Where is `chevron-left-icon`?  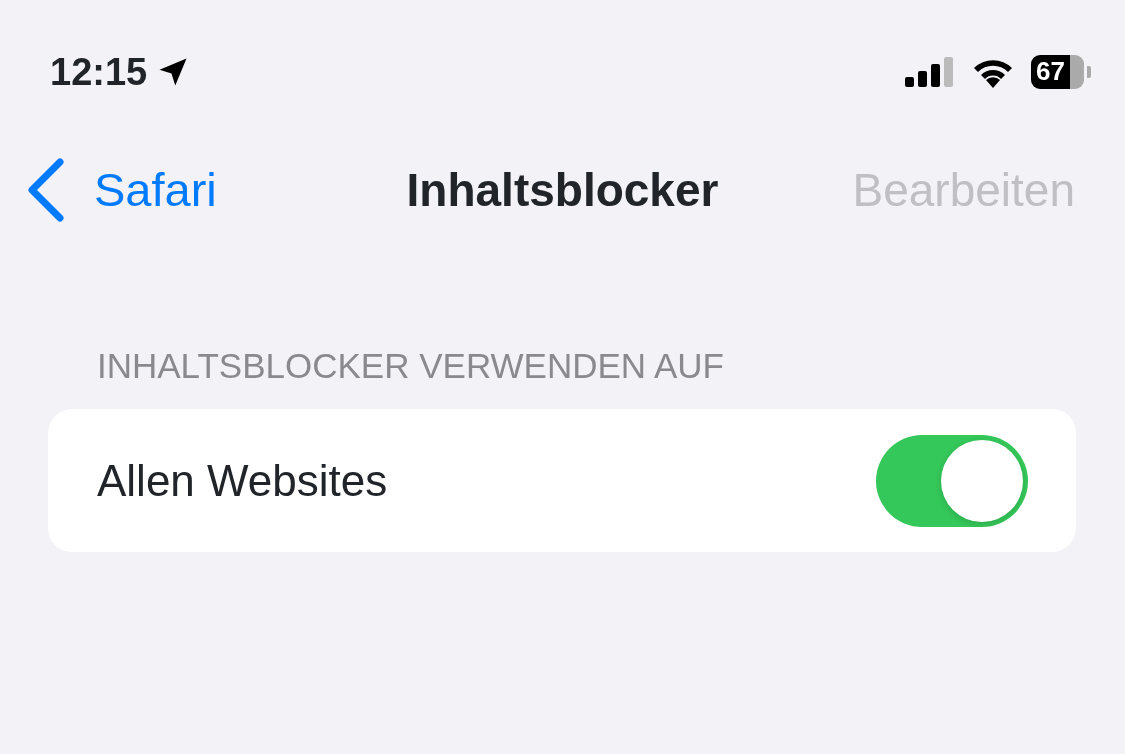 chevron-left-icon is located at coordinates (46, 190).